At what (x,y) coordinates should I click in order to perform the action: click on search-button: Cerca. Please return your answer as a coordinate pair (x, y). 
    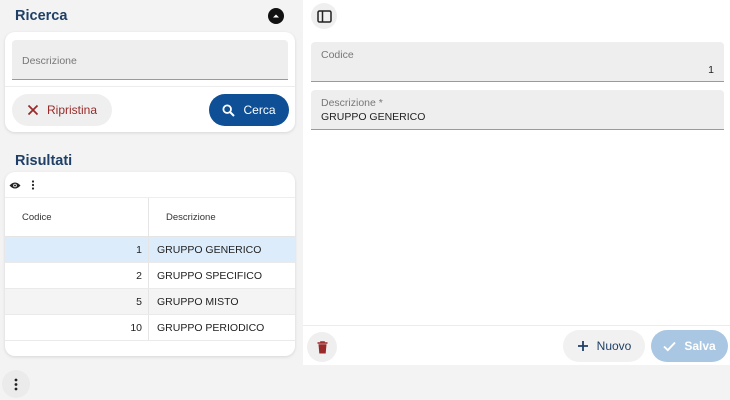
    Looking at the image, I should click on (249, 110).